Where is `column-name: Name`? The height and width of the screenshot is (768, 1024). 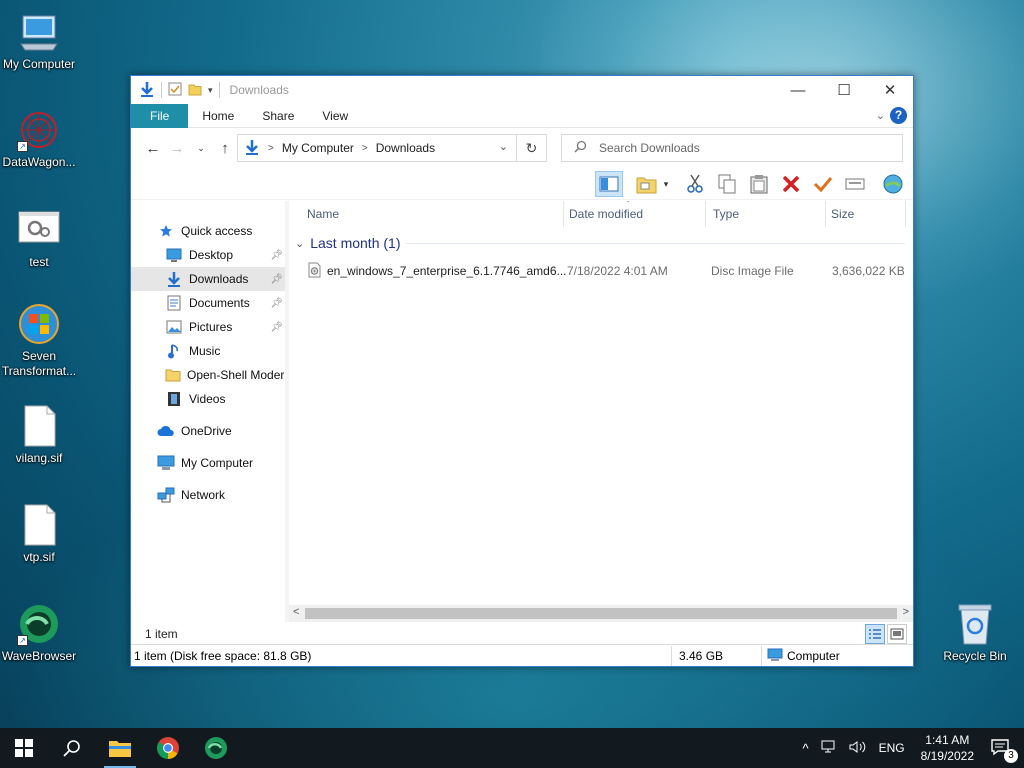
column-name: Name is located at coordinates (320, 214).